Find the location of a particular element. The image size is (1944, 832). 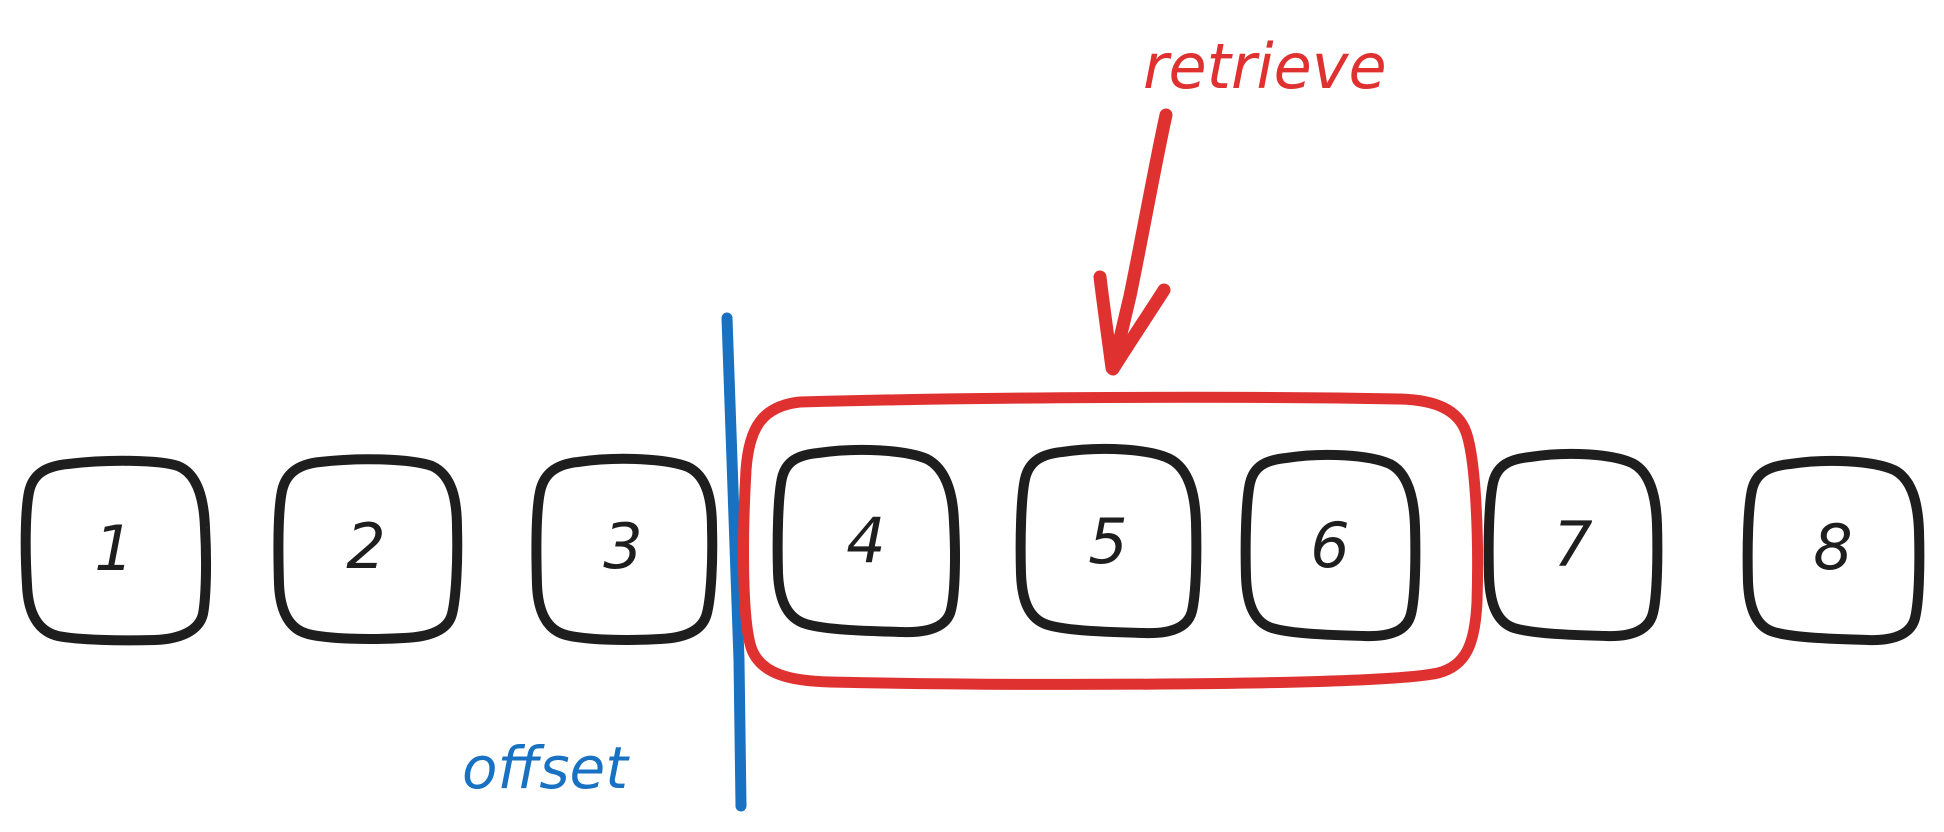

retrieve-arrow-group: retrieve is located at coordinates (1240, 203).